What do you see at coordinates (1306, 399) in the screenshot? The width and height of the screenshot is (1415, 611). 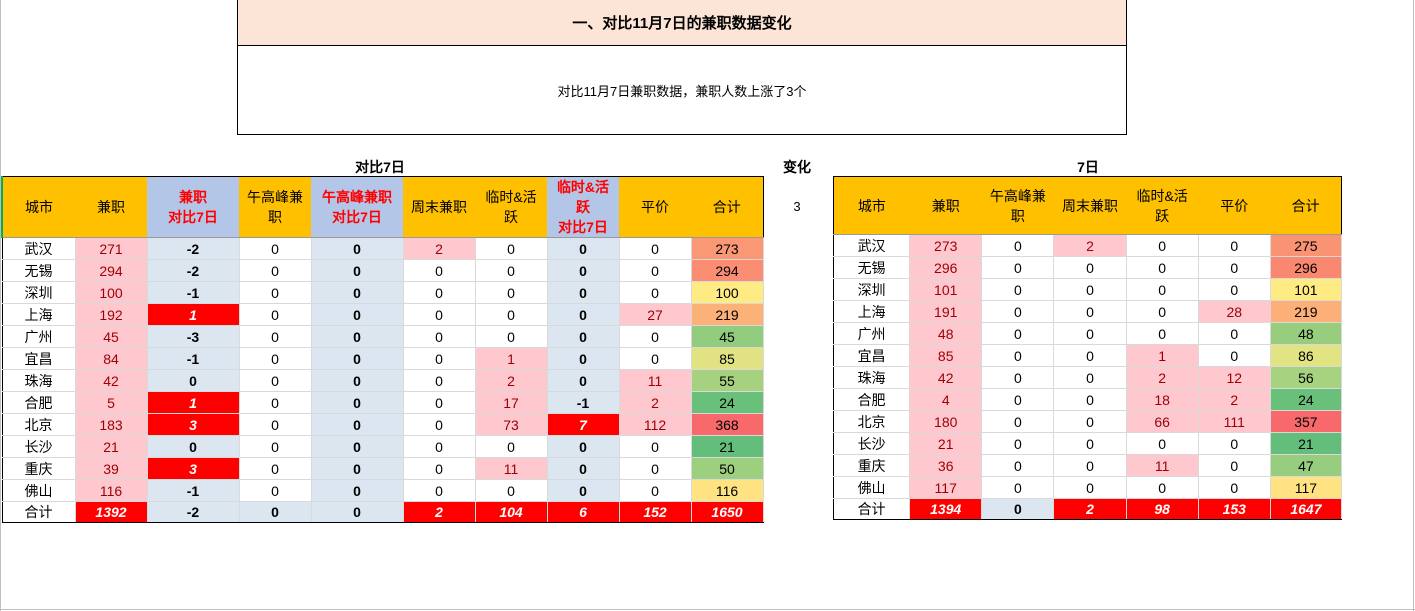 I see `value-cell: 24` at bounding box center [1306, 399].